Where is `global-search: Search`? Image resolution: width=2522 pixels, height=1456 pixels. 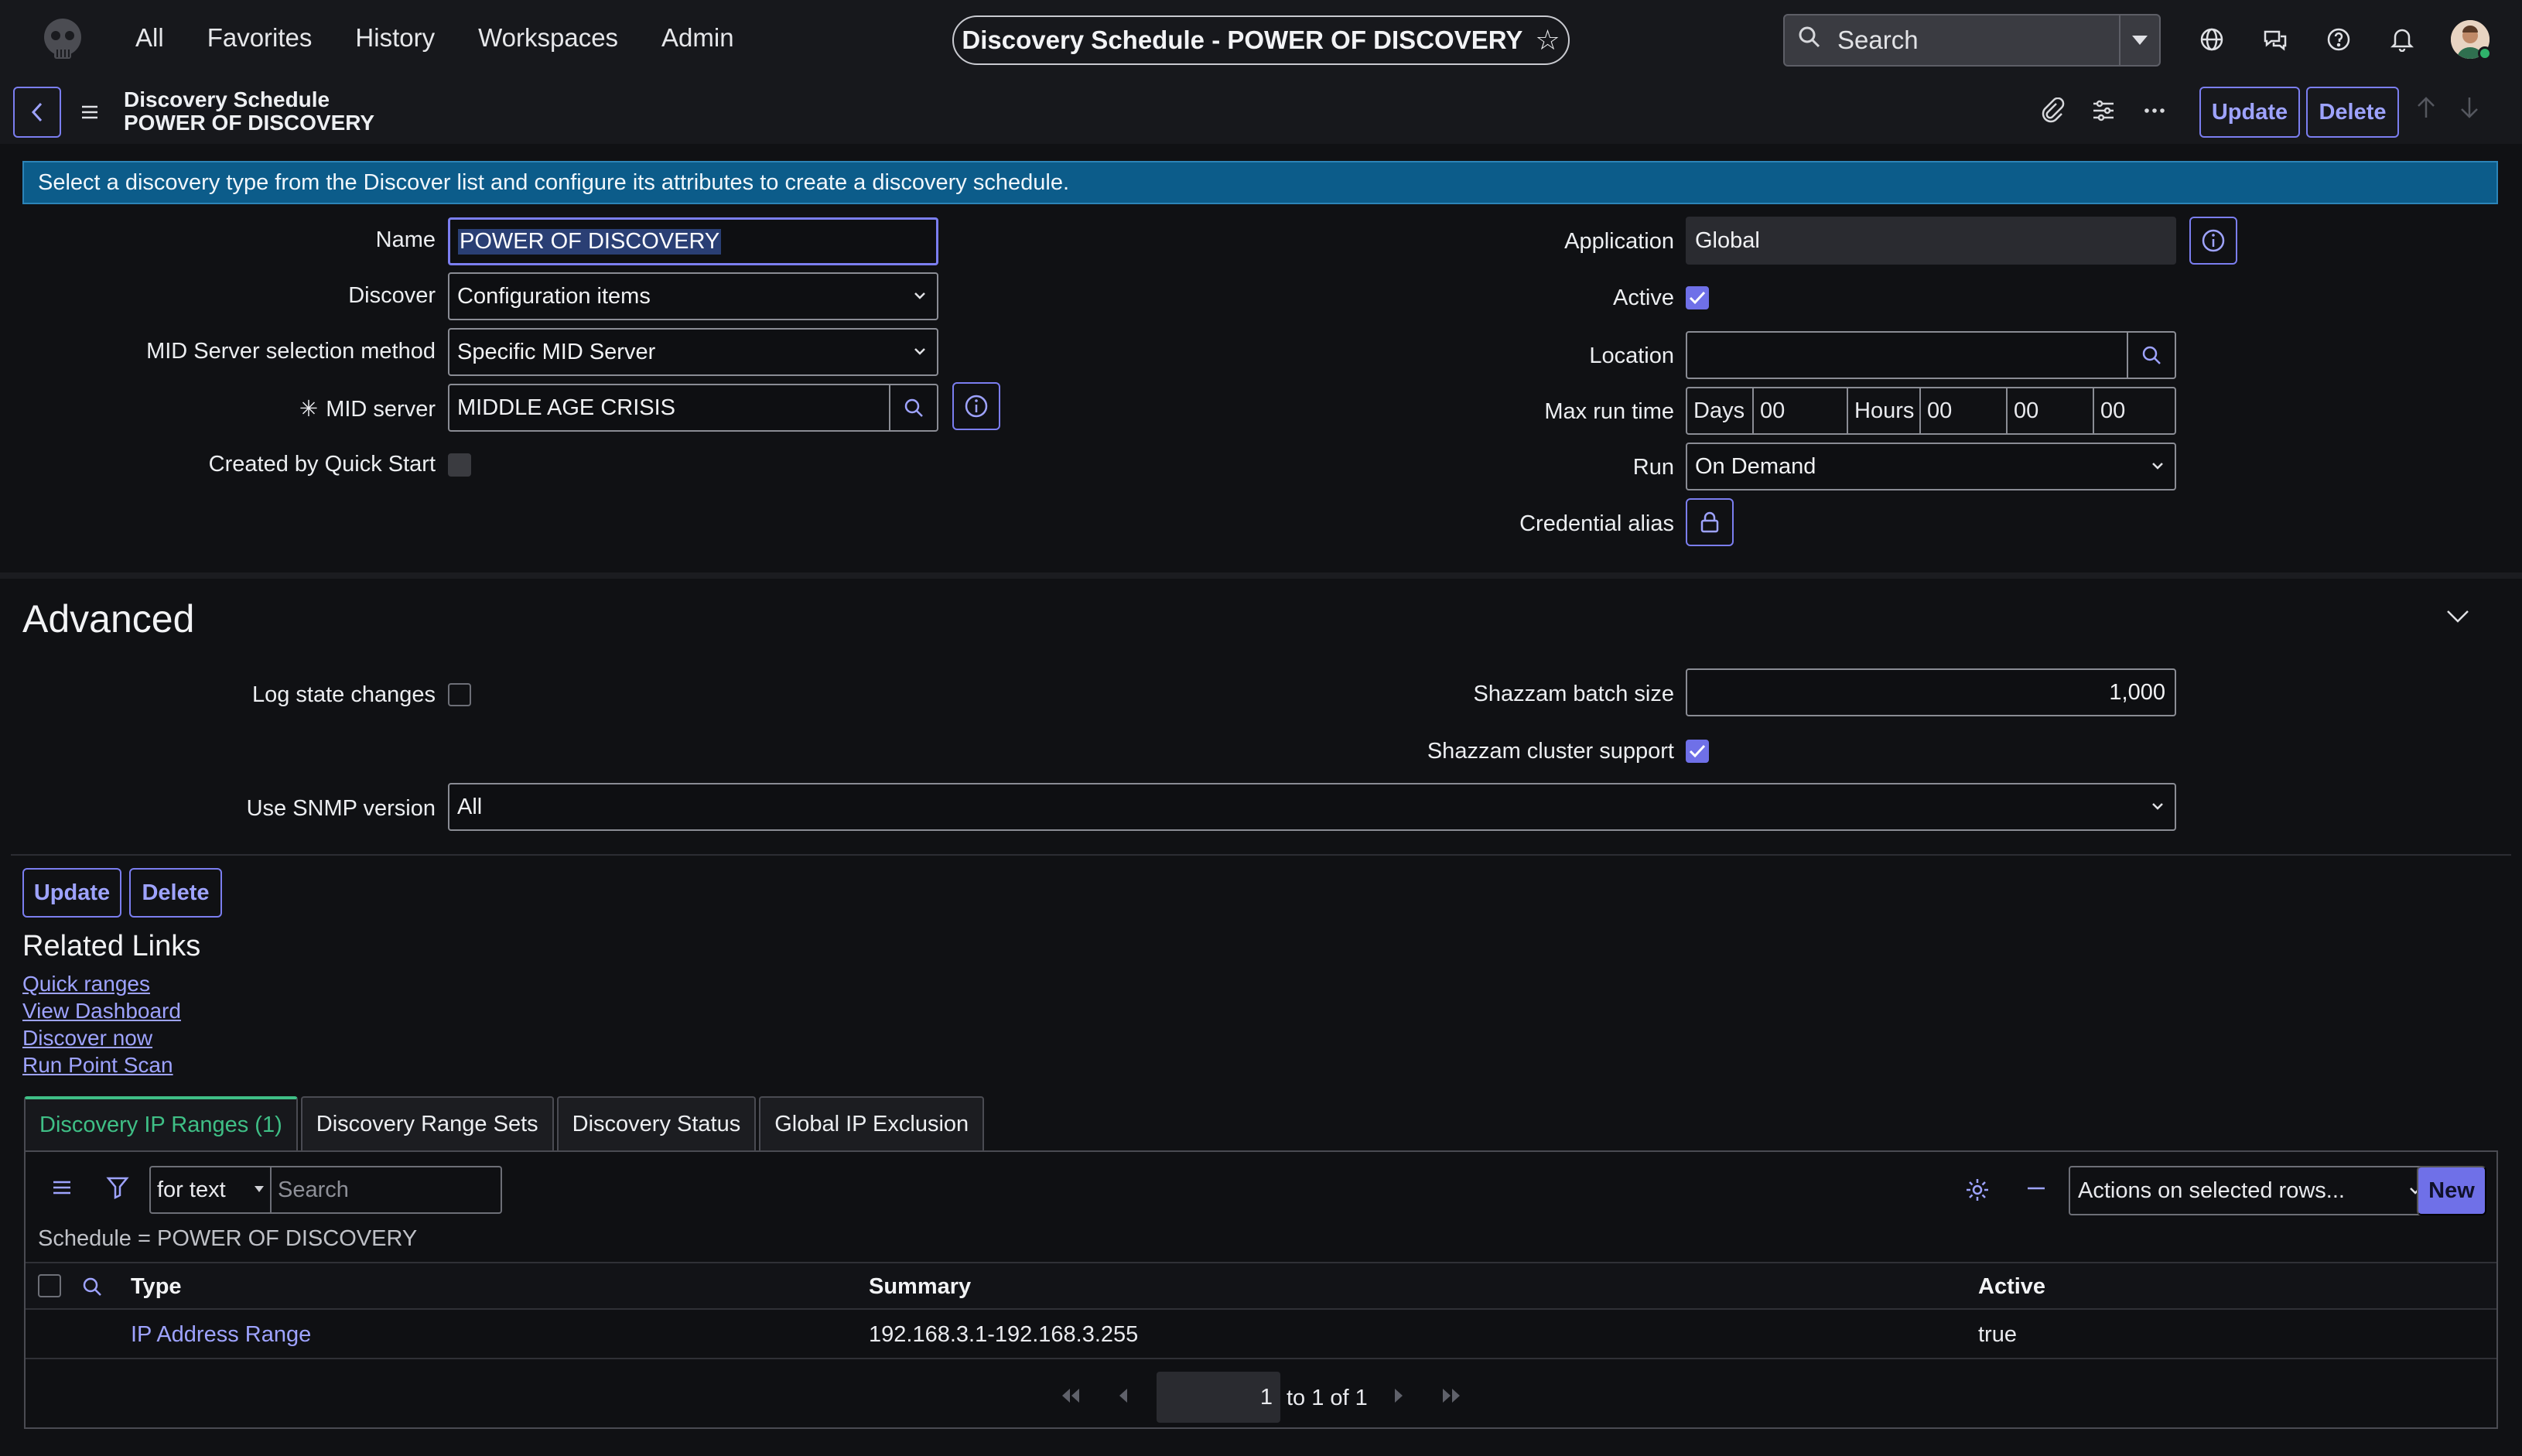 global-search: Search is located at coordinates (1972, 40).